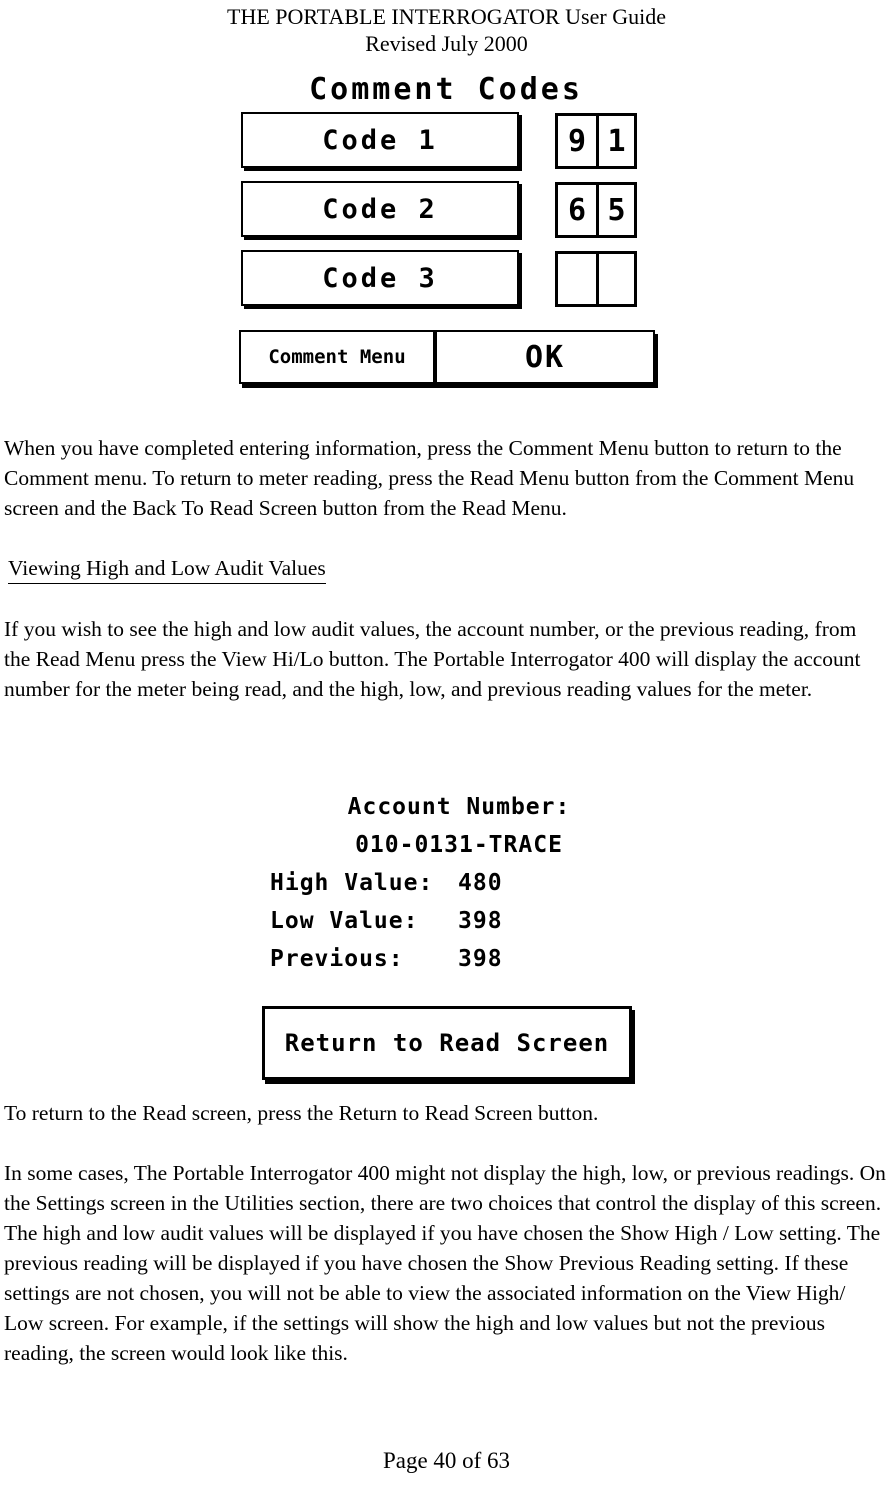 This screenshot has height=1495, width=893. What do you see at coordinates (452, 883) in the screenshot?
I see `high-value-row: High Value: 480` at bounding box center [452, 883].